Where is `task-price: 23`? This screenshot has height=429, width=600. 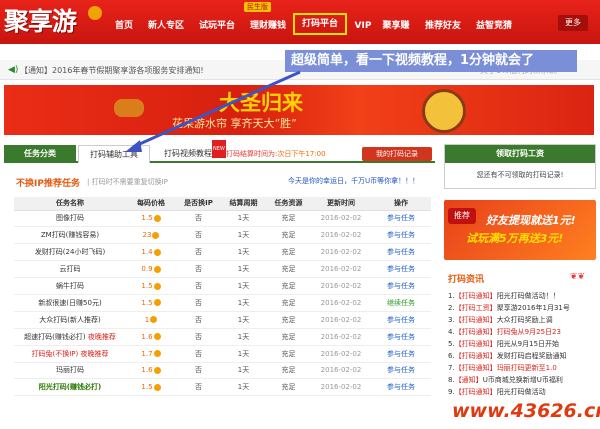 task-price: 23 is located at coordinates (151, 235).